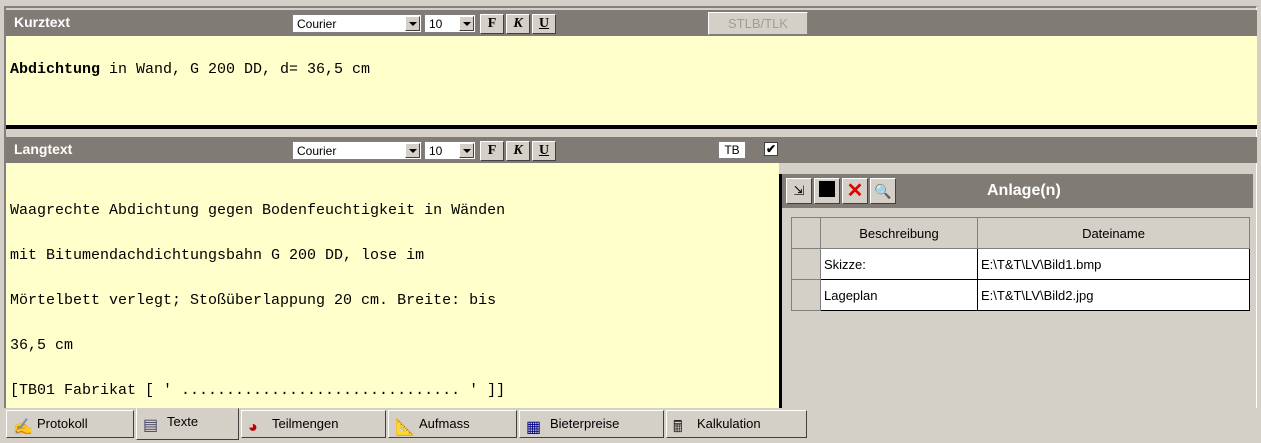 The width and height of the screenshot is (1261, 443). Describe the element at coordinates (313, 424) in the screenshot. I see `tab-teilmengen: ◕ Teilmengen` at that location.